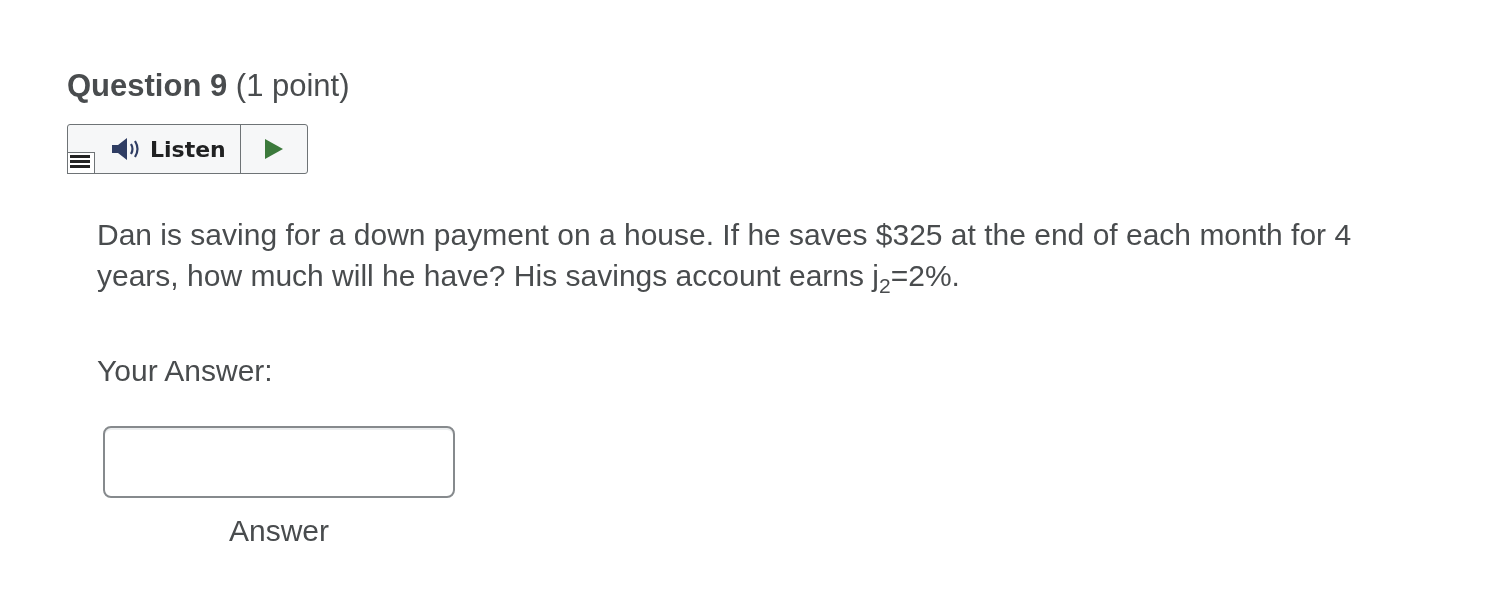 This screenshot has height=590, width=1504. Describe the element at coordinates (273, 149) in the screenshot. I see `play-icon` at that location.